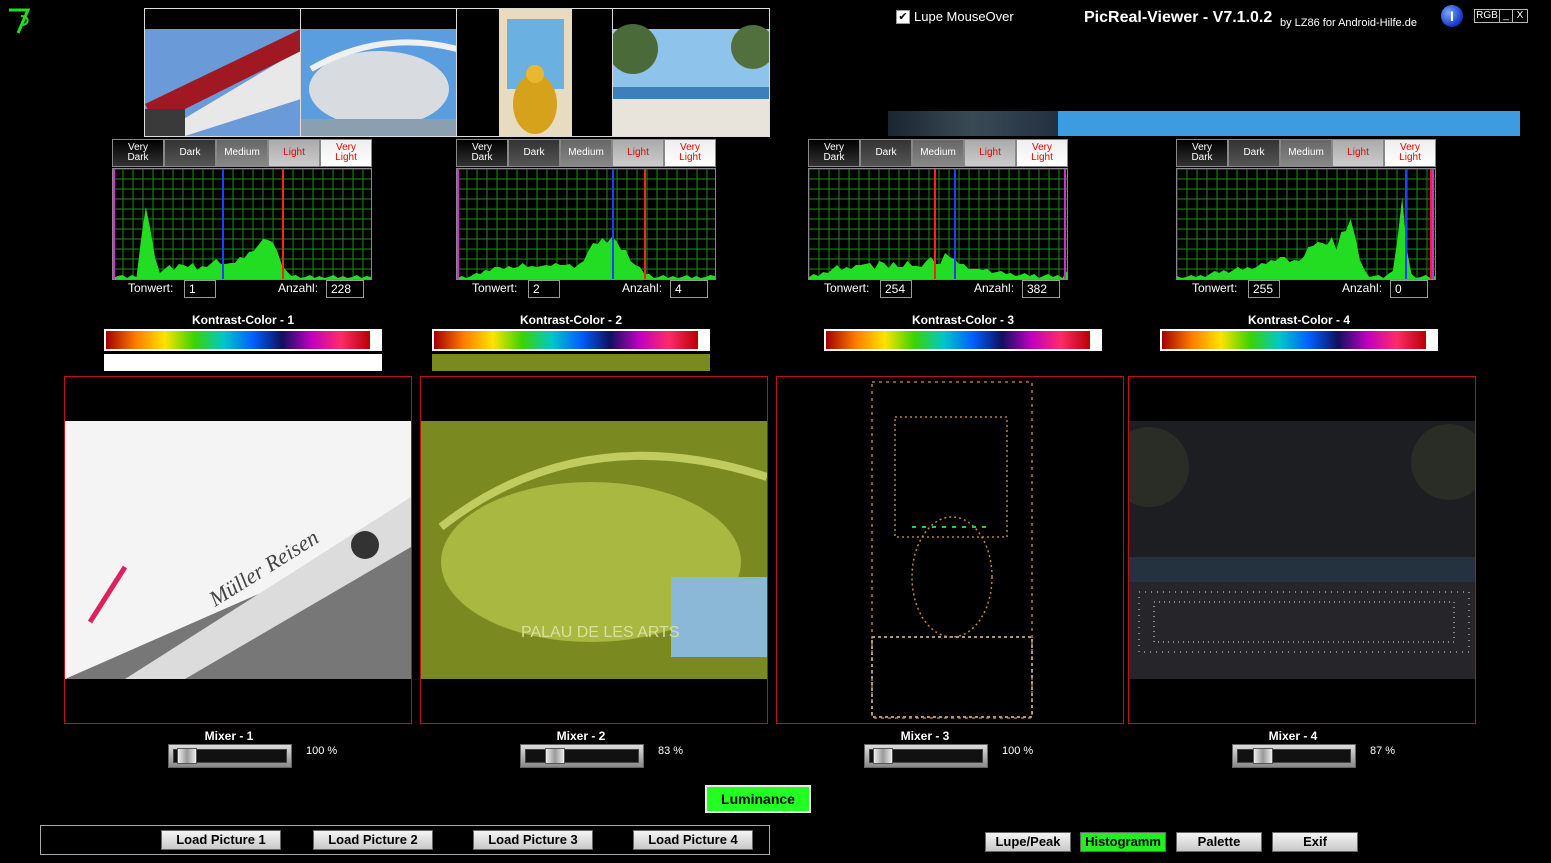 The height and width of the screenshot is (863, 1551). Describe the element at coordinates (229, 736) in the screenshot. I see `mixer-label-1: Mixer - 1` at that location.